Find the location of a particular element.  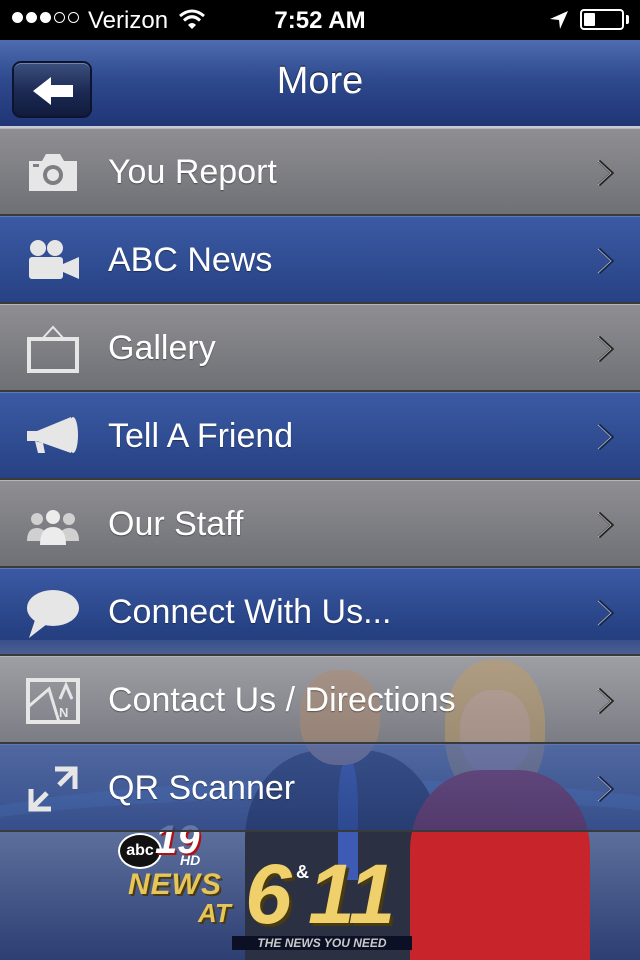

clock: 7:52 AM is located at coordinates (320, 20).